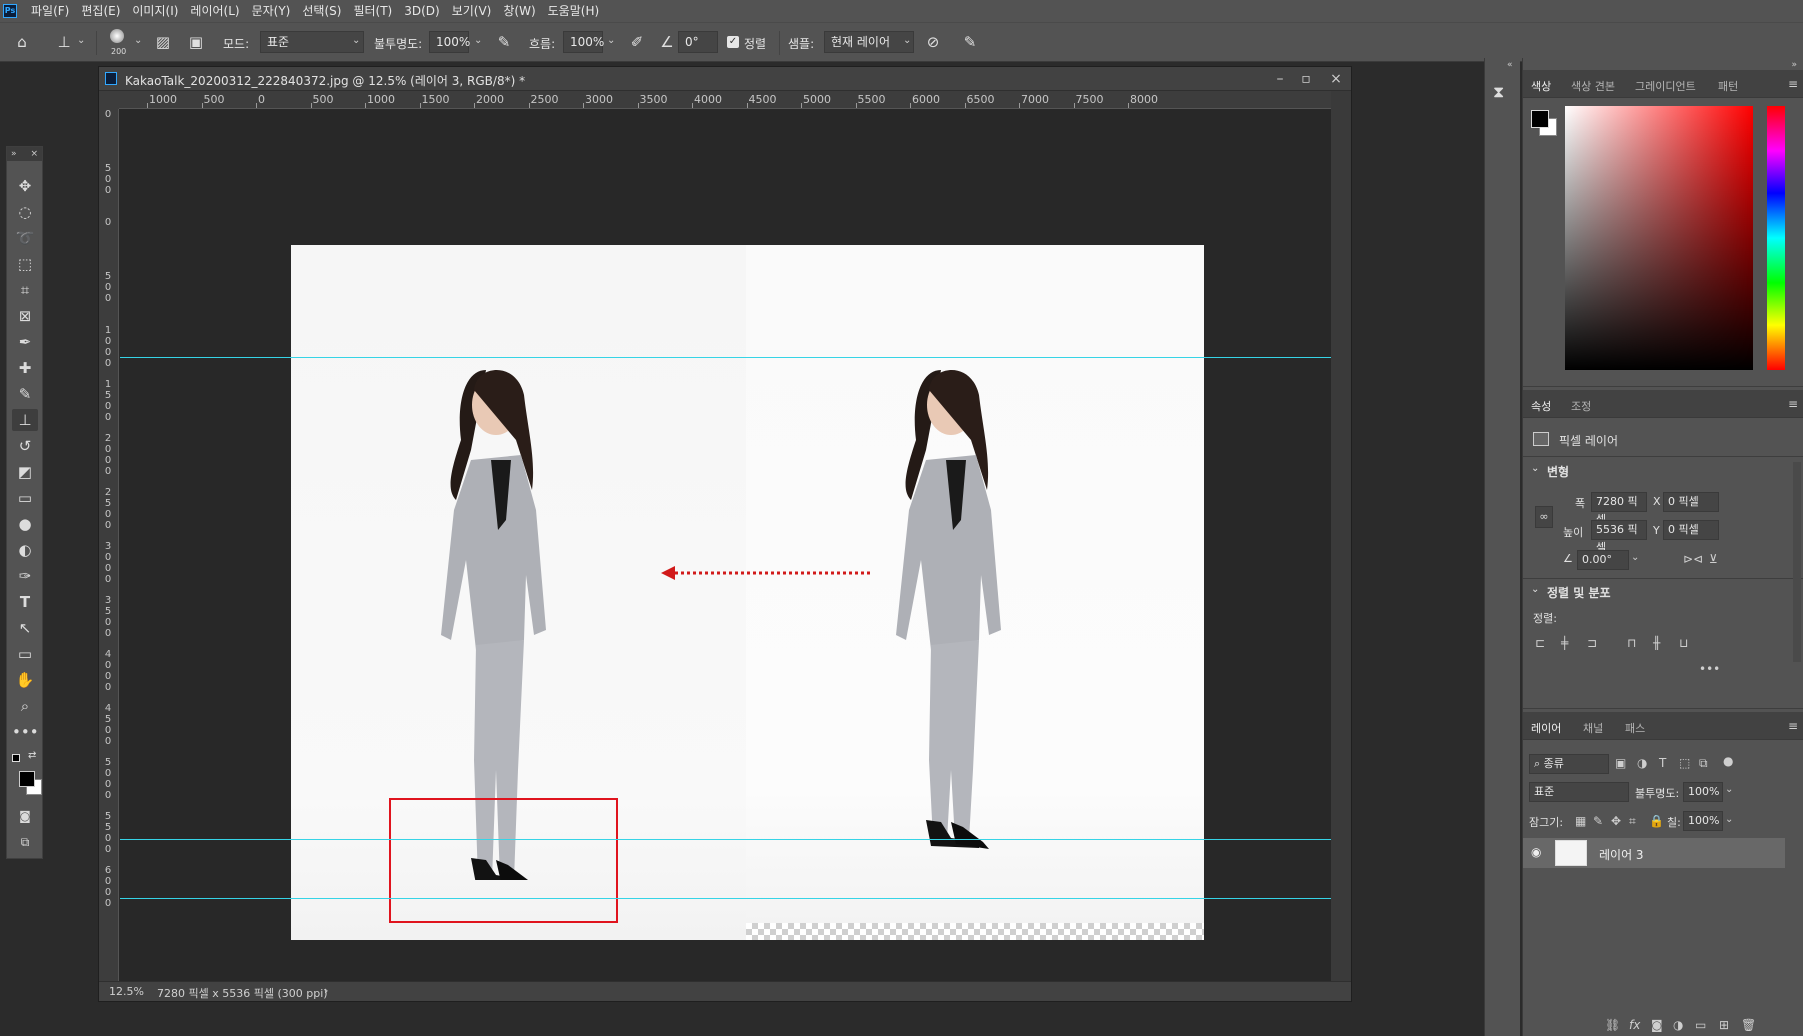 The width and height of the screenshot is (1803, 1036). I want to click on swap-colors-icon: ⇄, so click(32, 755).